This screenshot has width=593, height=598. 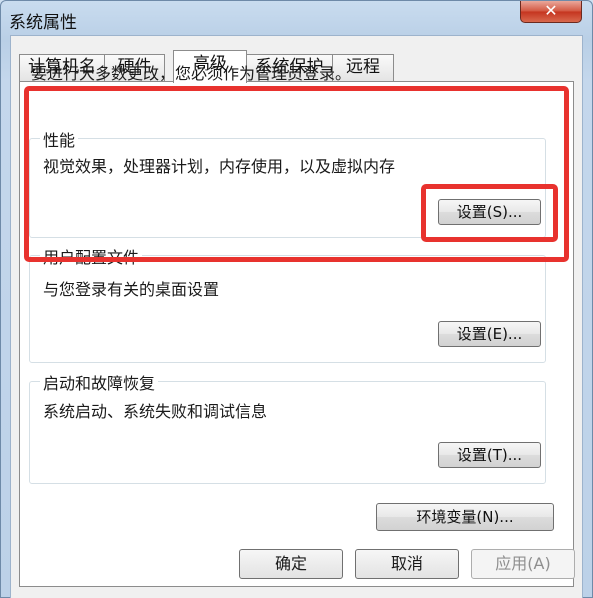 I want to click on title-bar: 系统属性 ✕, so click(x=296, y=18).